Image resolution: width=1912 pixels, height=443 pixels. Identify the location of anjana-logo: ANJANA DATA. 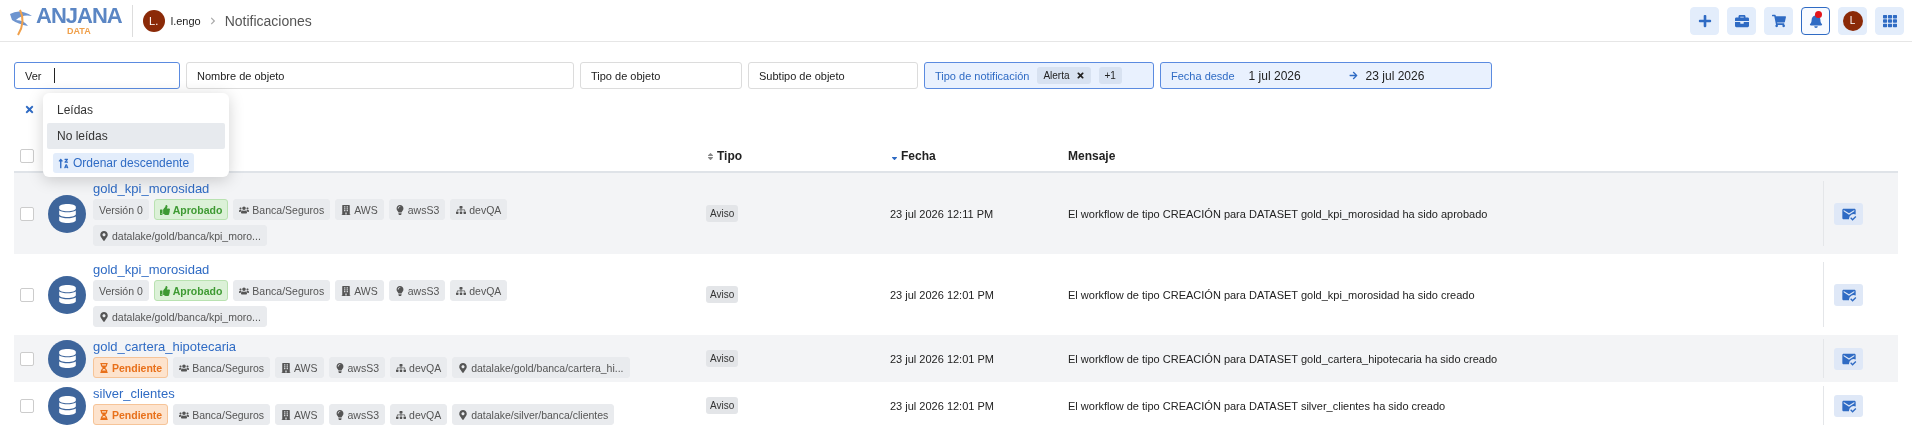
(70, 20).